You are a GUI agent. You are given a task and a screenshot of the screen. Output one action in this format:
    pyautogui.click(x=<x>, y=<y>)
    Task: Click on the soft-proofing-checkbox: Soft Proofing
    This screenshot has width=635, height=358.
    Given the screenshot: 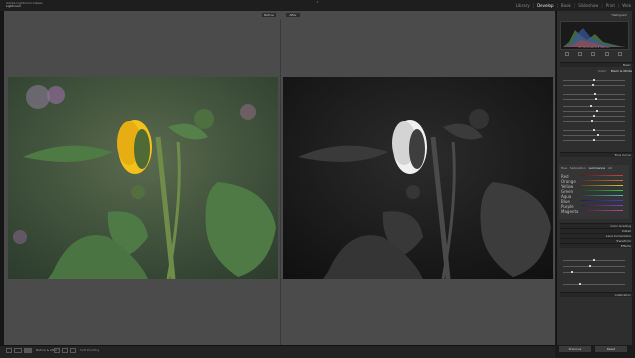 What is the action you would take?
    pyautogui.click(x=89, y=350)
    